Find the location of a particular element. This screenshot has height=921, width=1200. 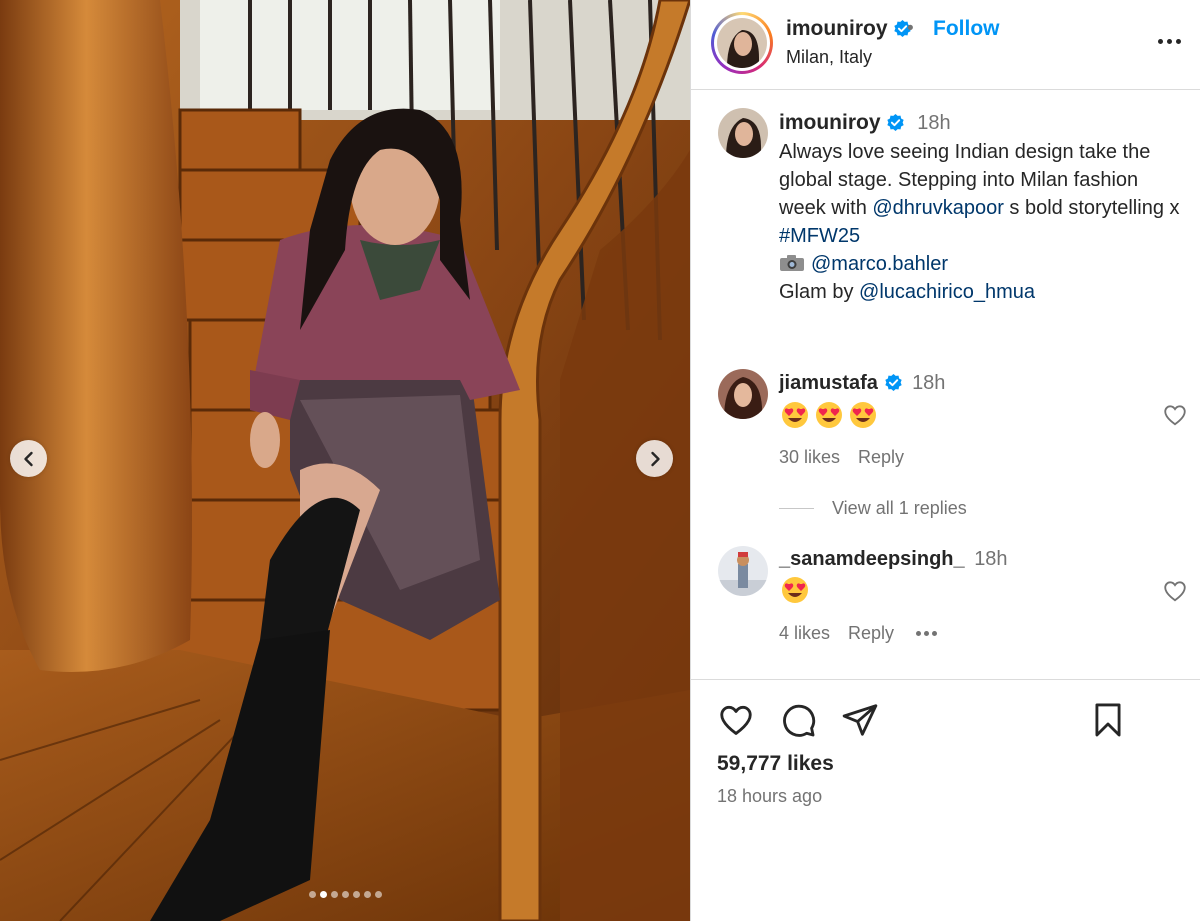

caption-username: imouniroy 18h is located at coordinates (865, 123).